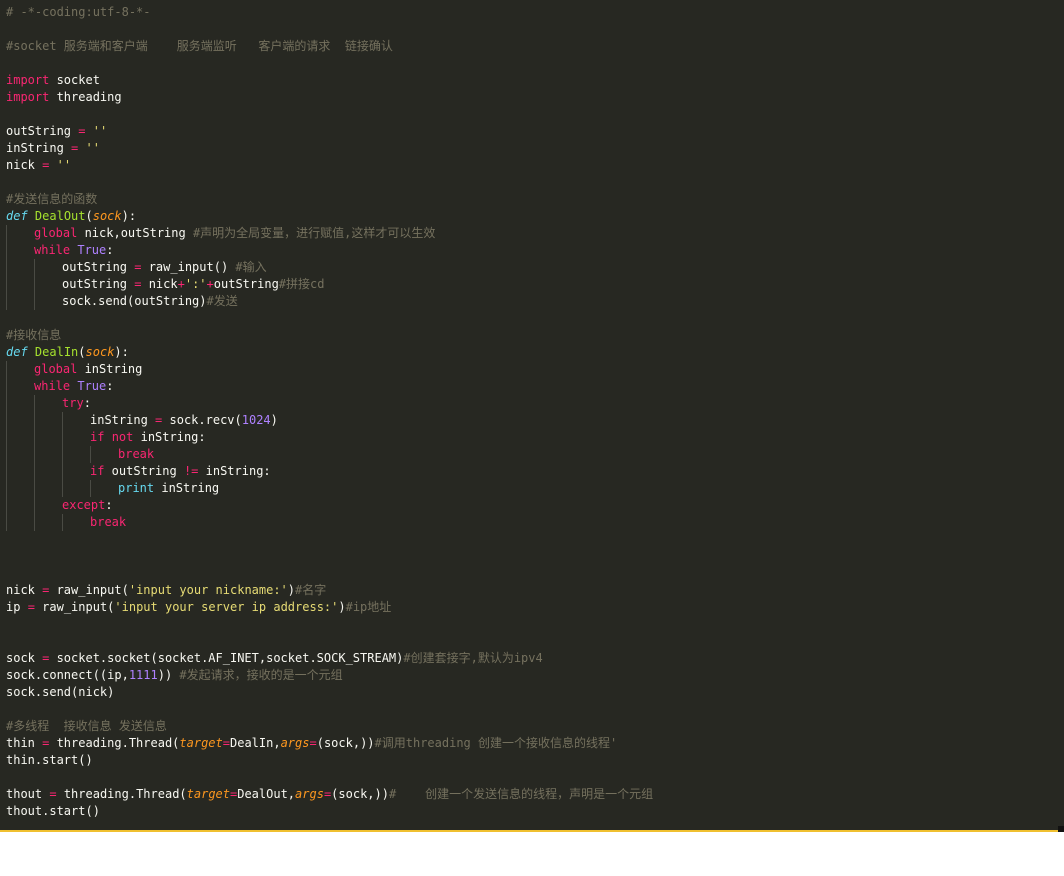 The height and width of the screenshot is (876, 1064). What do you see at coordinates (78, 12) in the screenshot?
I see `code-line-content: # -*-coding:utf-8-*-` at bounding box center [78, 12].